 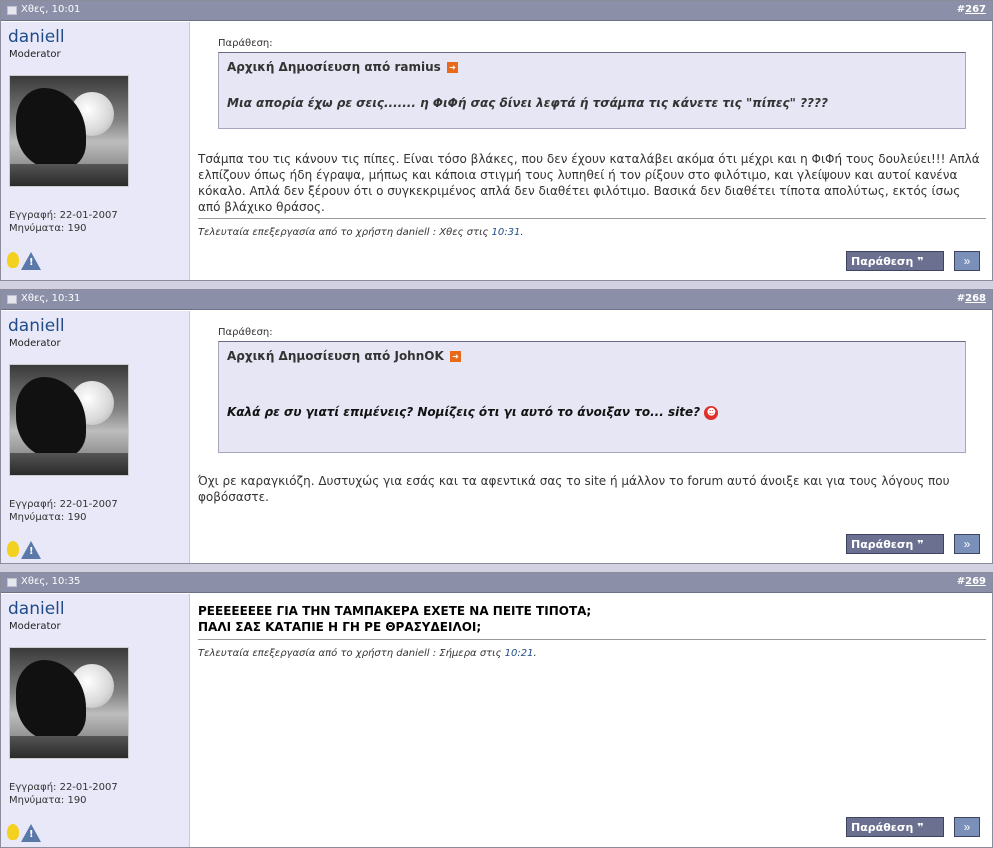 What do you see at coordinates (334, 67) in the screenshot?
I see `quote-author-text: Αρχική Δημοσίευση από ramius` at bounding box center [334, 67].